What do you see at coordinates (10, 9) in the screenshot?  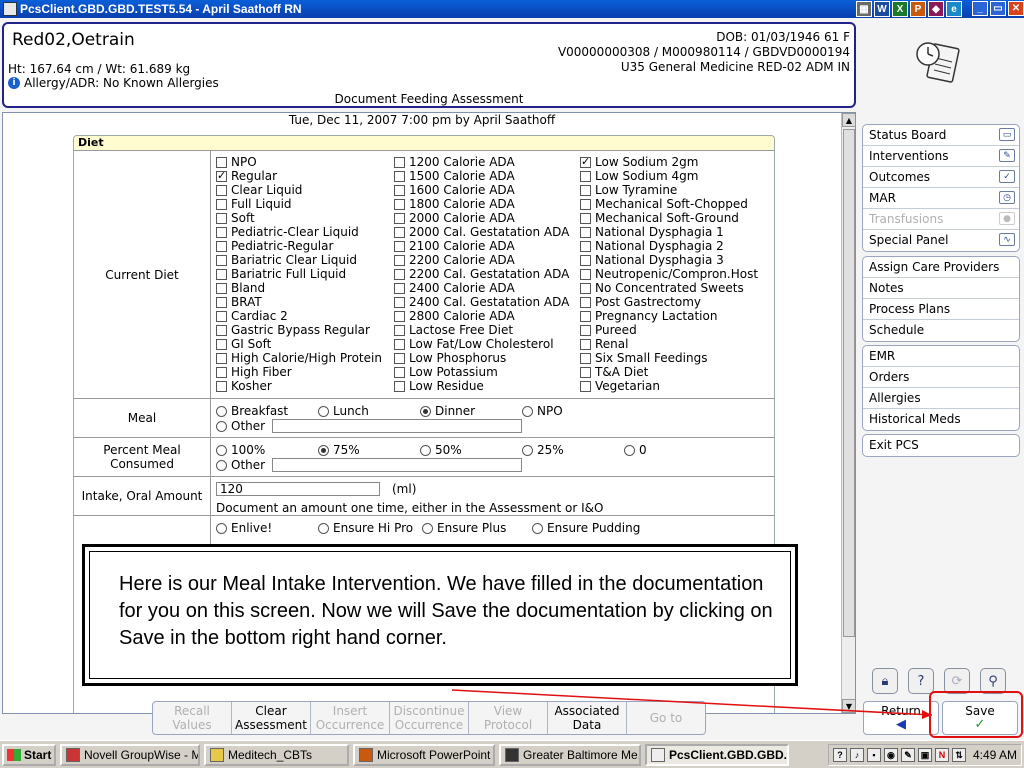 I see `app-icon` at bounding box center [10, 9].